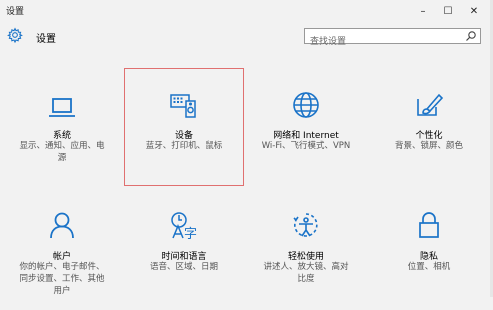 The image size is (493, 310). Describe the element at coordinates (183, 106) in the screenshot. I see `keyboard-speaker-icon` at that location.